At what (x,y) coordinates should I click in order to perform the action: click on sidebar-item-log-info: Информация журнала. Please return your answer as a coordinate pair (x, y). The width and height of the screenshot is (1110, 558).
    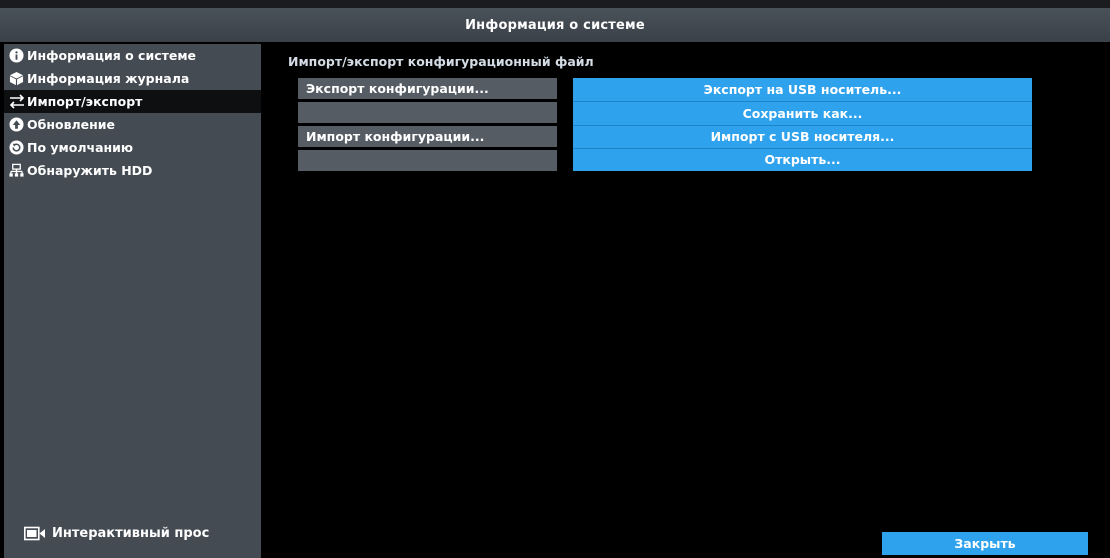
    Looking at the image, I should click on (132, 78).